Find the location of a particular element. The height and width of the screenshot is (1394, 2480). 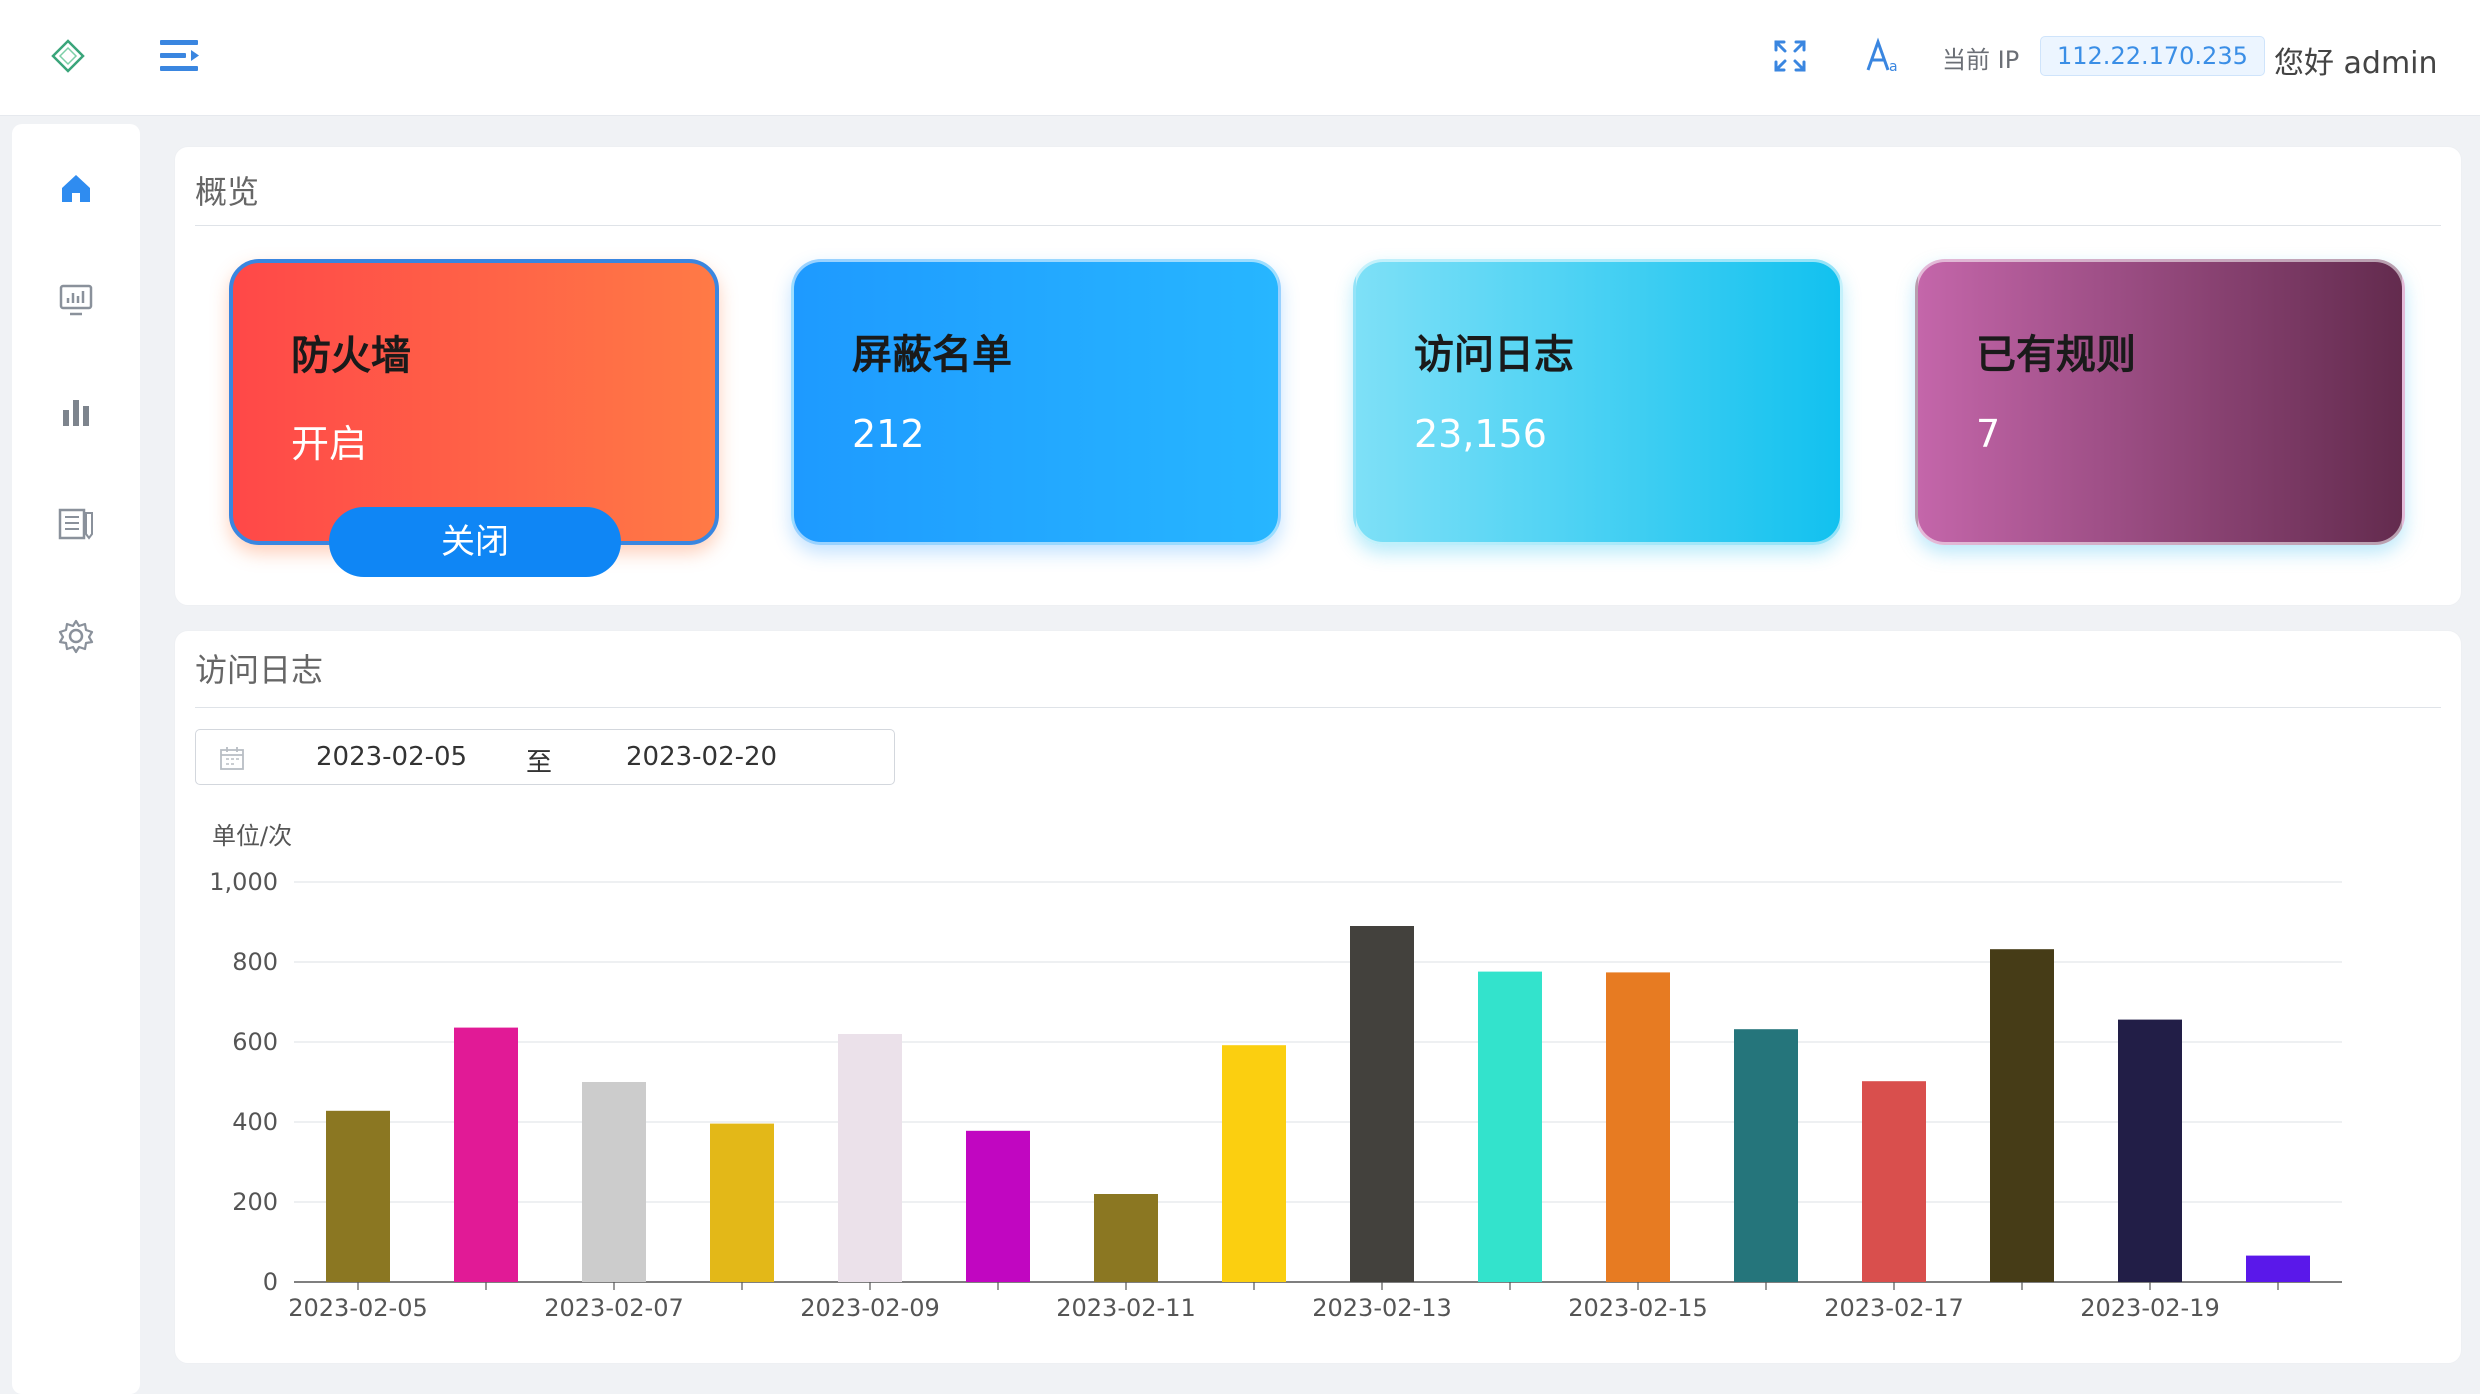

blocklist-card-title: 屏蔽名单 is located at coordinates (932, 355).